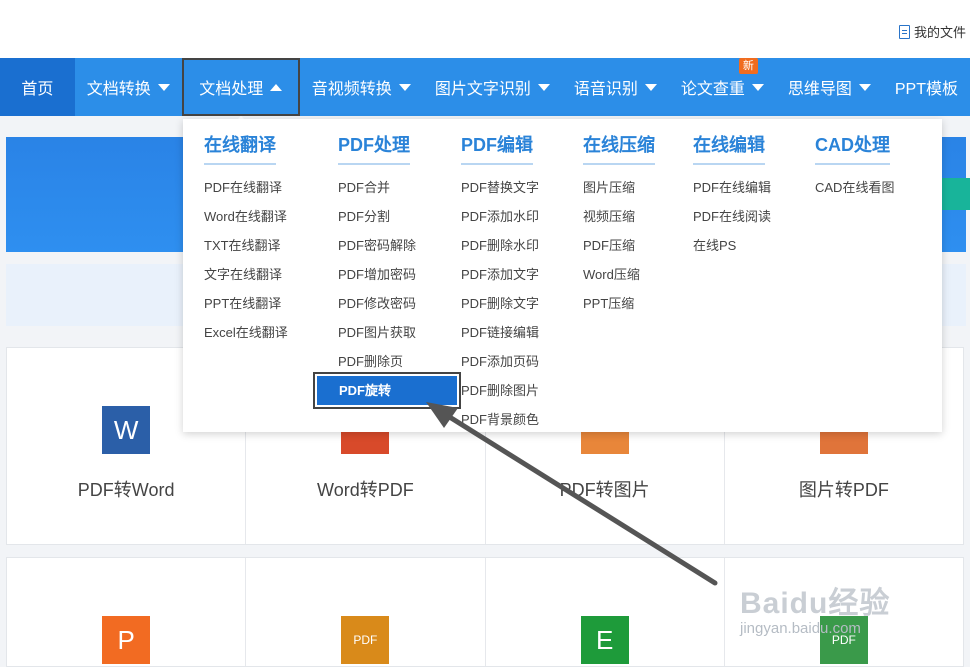  What do you see at coordinates (729, 148) in the screenshot?
I see `column-title: 在线编辑` at bounding box center [729, 148].